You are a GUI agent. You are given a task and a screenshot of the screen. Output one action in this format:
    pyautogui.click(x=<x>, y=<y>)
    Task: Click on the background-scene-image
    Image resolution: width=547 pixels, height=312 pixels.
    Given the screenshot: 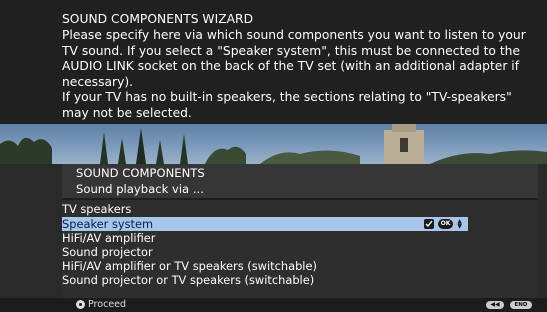 What is the action you would take?
    pyautogui.click(x=273, y=144)
    